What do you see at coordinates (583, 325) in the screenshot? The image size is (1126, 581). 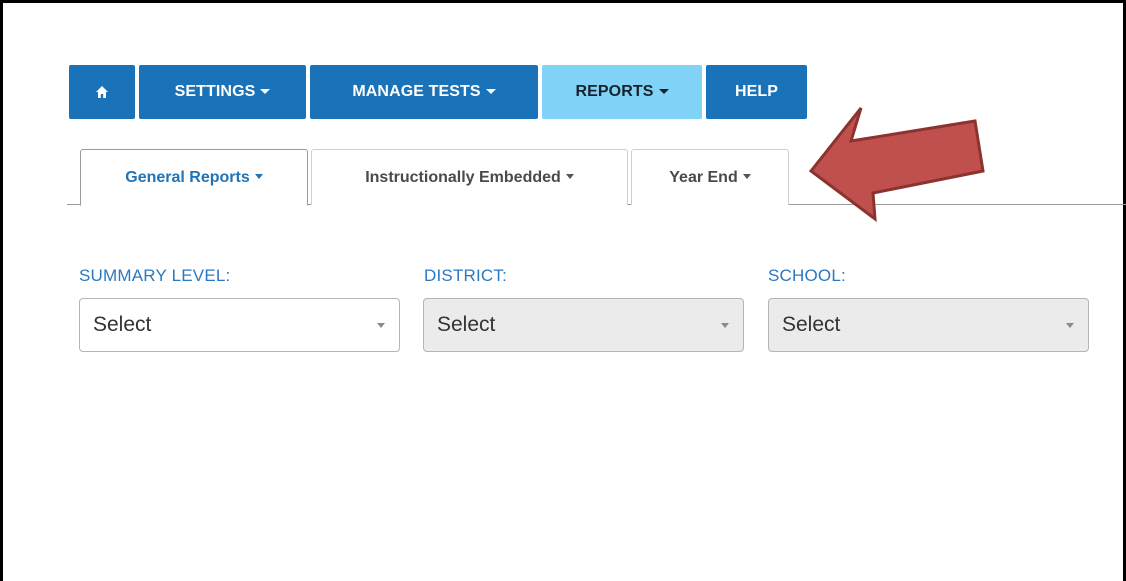 I see `district-select: Select` at bounding box center [583, 325].